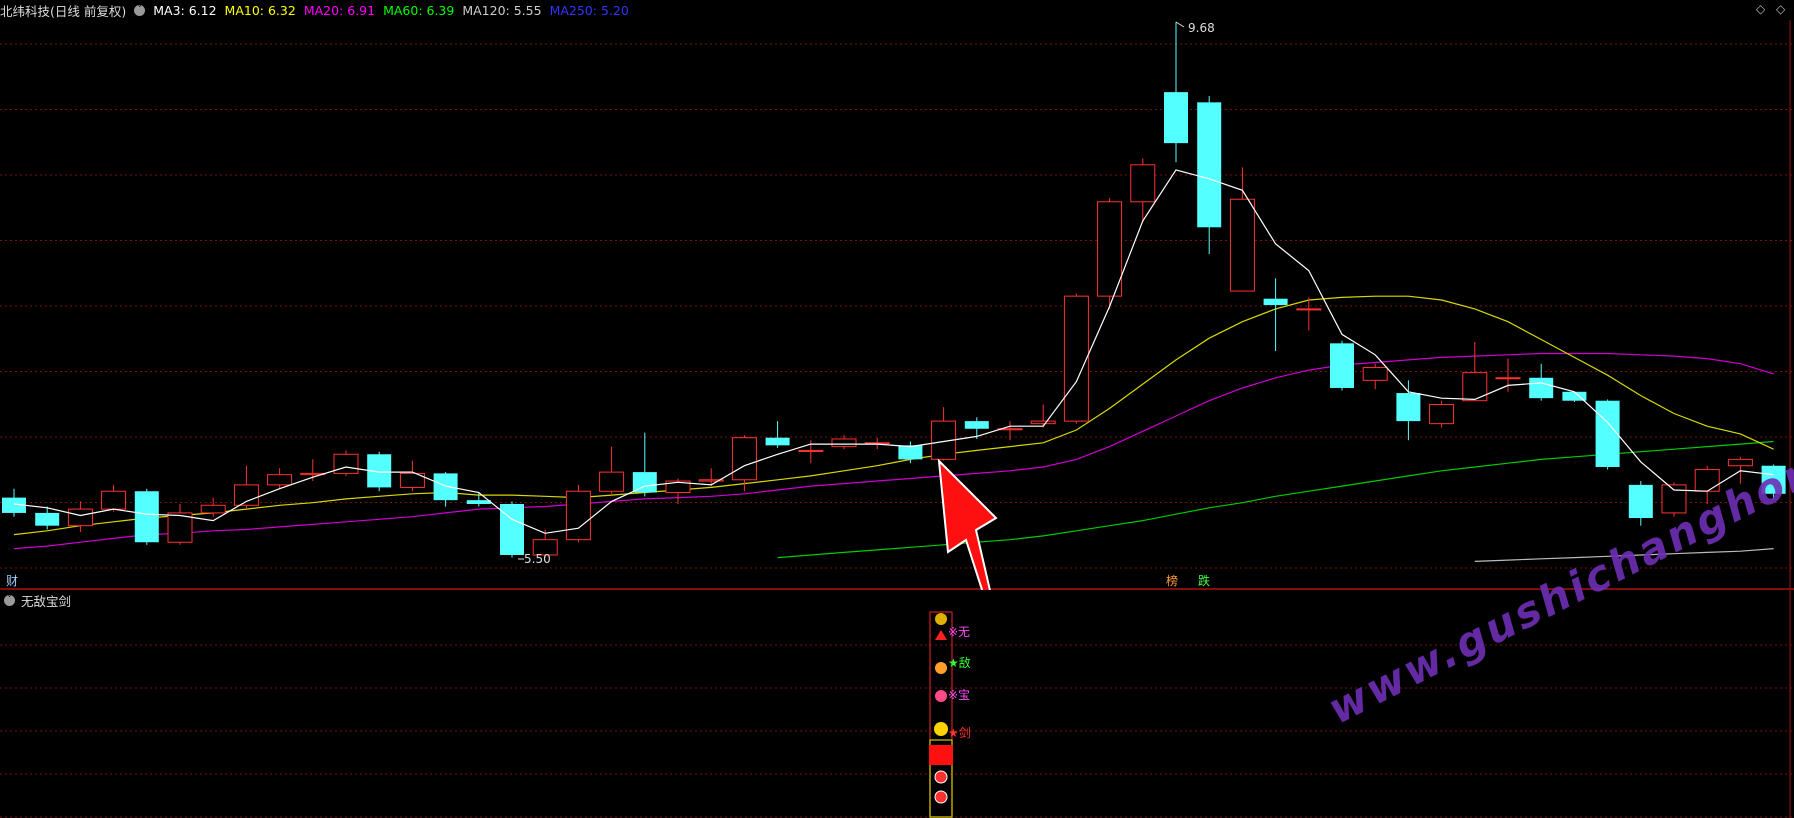  What do you see at coordinates (12, 581) in the screenshot?
I see `cai-marker: 财` at bounding box center [12, 581].